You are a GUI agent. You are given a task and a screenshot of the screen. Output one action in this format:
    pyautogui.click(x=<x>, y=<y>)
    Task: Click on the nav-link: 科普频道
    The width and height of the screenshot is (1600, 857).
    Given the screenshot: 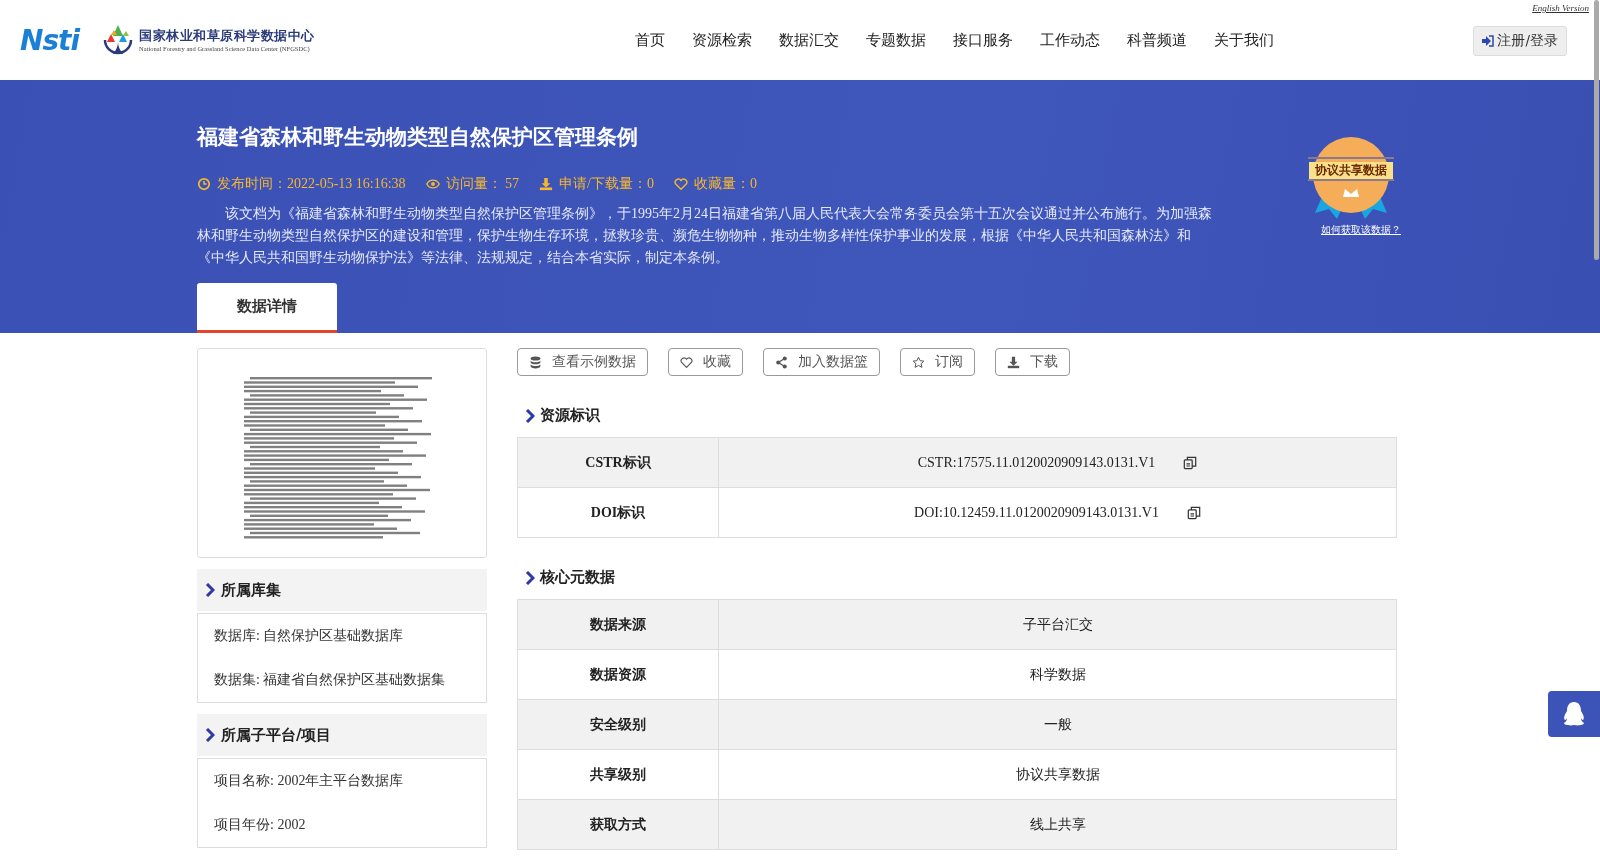 What is the action you would take?
    pyautogui.click(x=1156, y=40)
    